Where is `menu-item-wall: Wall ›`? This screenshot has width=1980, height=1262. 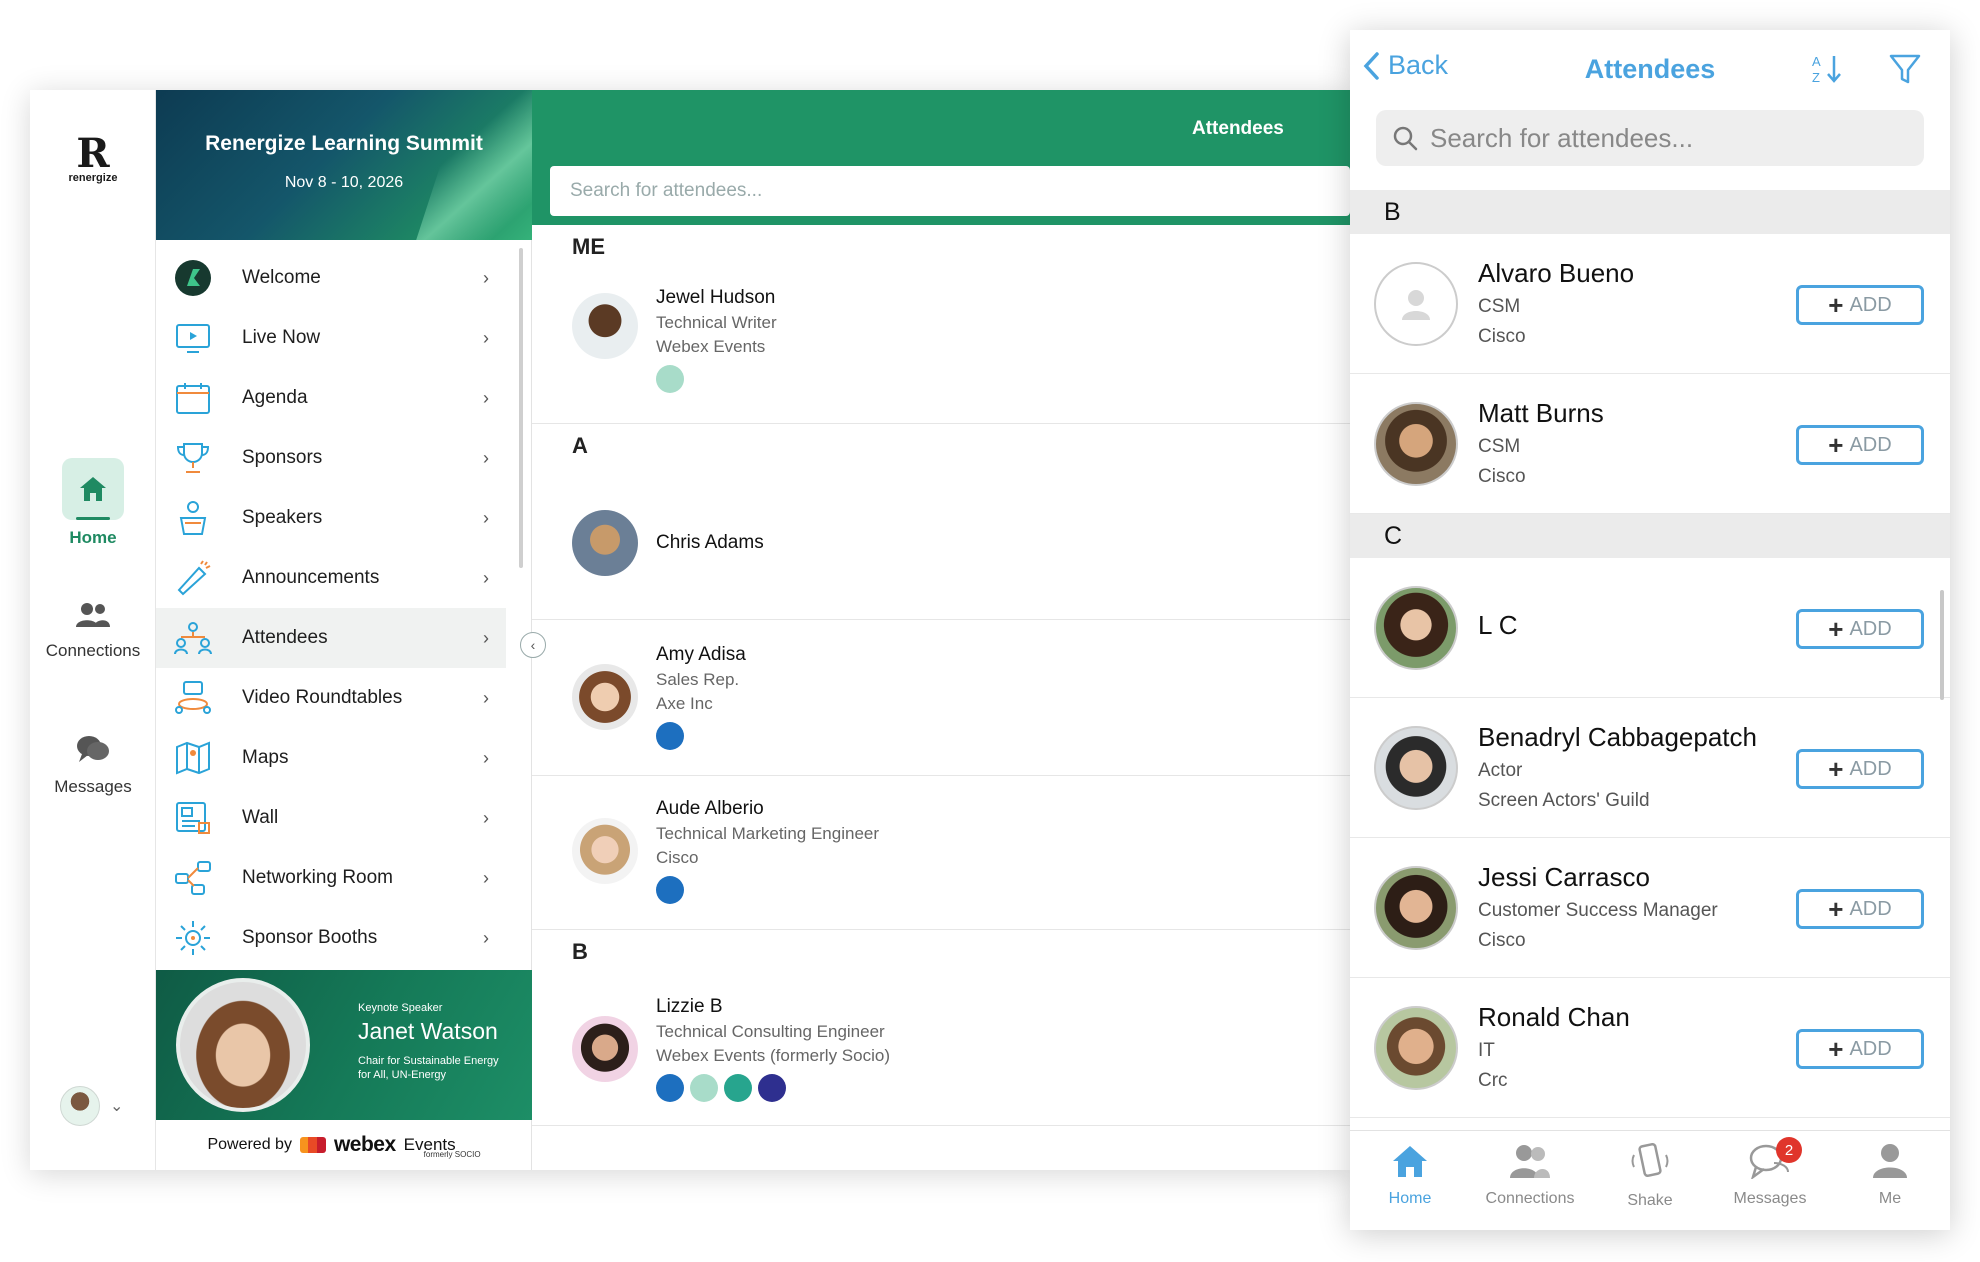
menu-item-wall: Wall › is located at coordinates (331, 818).